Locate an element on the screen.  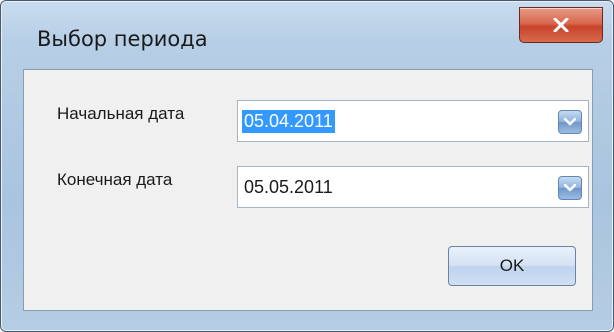
start-date-value: 05.04.2011 is located at coordinates (288, 121).